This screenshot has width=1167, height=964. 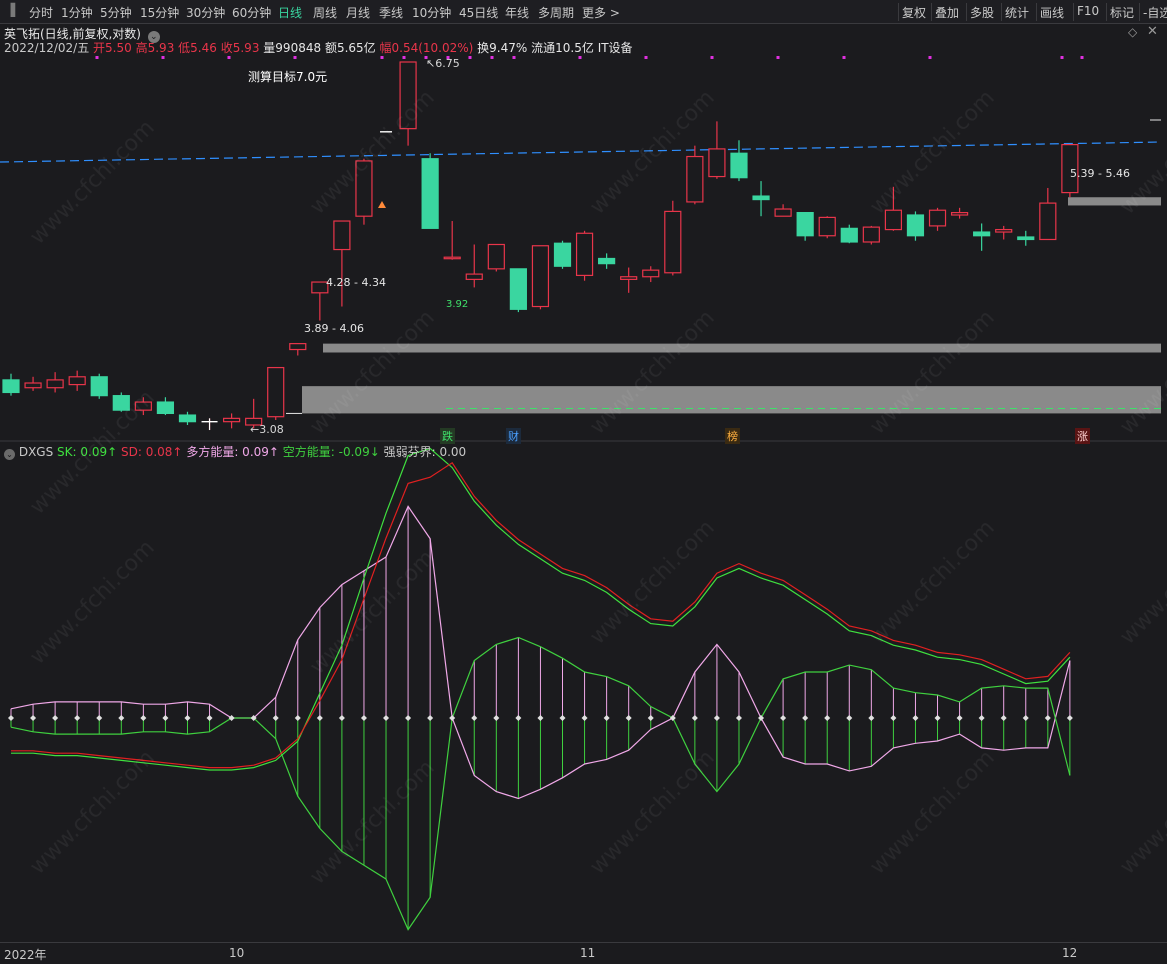 What do you see at coordinates (513, 436) in the screenshot?
I see `event-marker-finance: 财` at bounding box center [513, 436].